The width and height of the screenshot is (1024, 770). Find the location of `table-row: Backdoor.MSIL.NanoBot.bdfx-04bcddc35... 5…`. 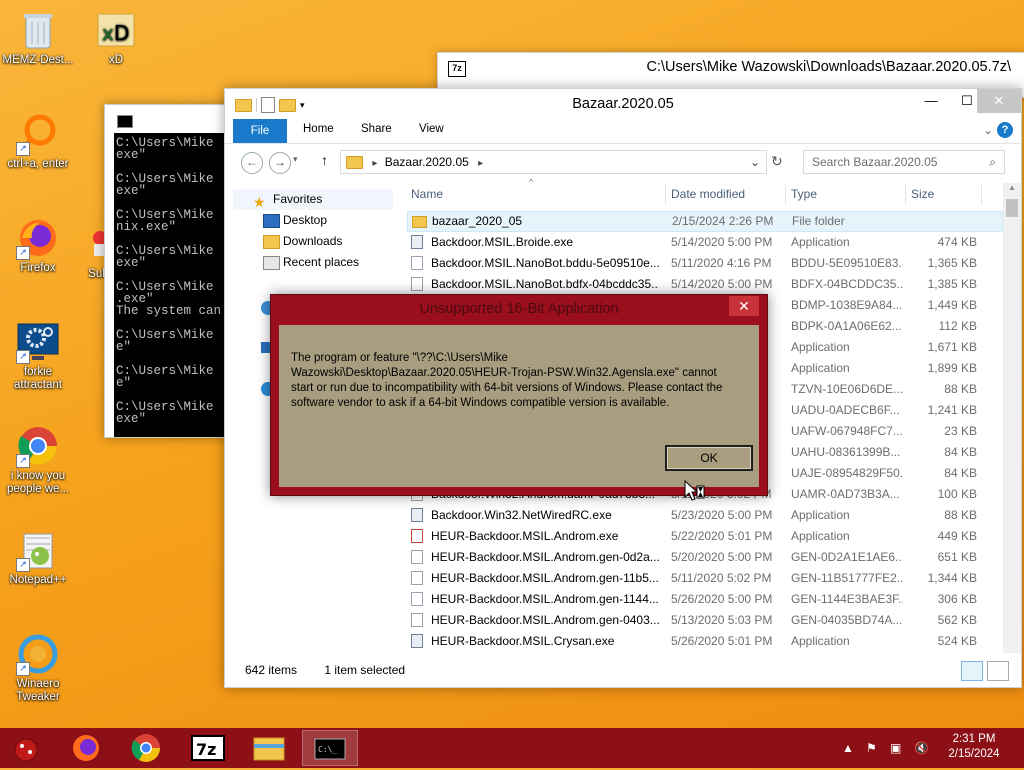

table-row: Backdoor.MSIL.NanoBot.bdfx-04bcddc35... 5… is located at coordinates (705, 284).